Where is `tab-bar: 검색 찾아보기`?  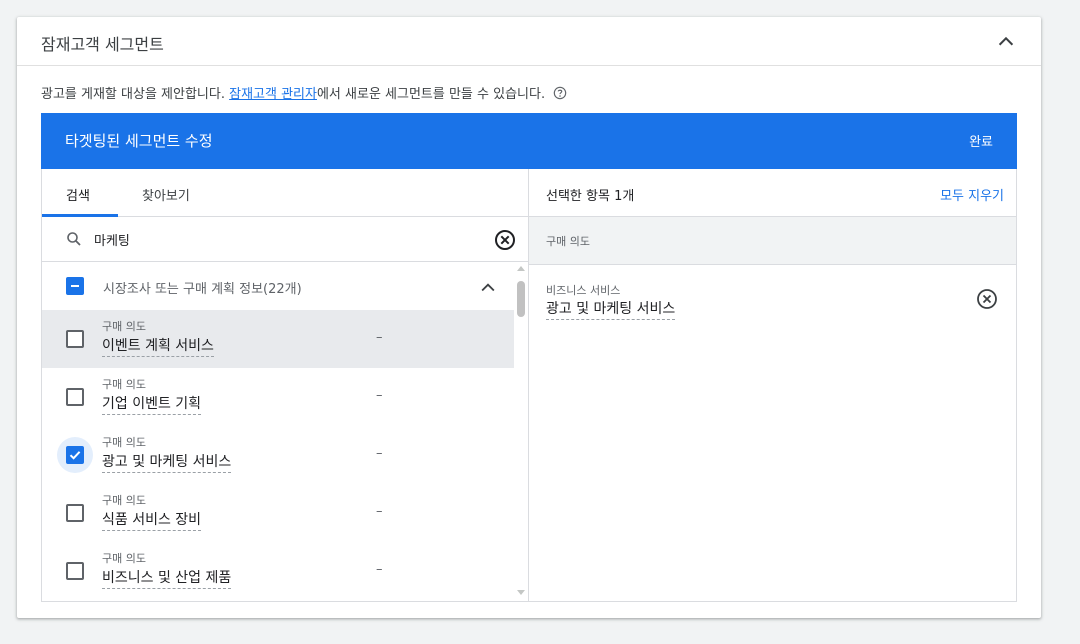
tab-bar: 검색 찾아보기 is located at coordinates (285, 193).